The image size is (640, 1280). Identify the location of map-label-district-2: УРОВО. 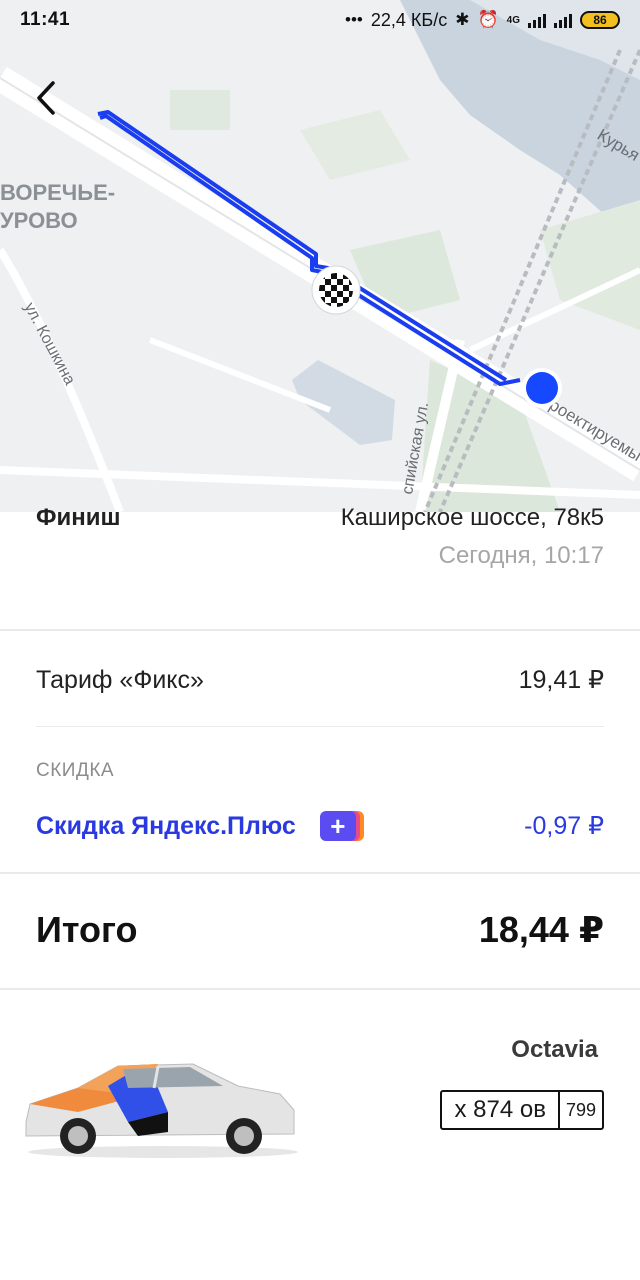
(39, 220).